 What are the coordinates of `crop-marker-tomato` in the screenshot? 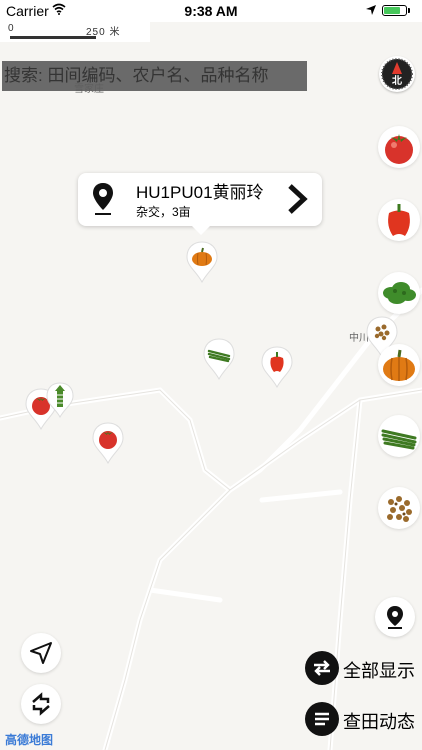 It's located at (108, 443).